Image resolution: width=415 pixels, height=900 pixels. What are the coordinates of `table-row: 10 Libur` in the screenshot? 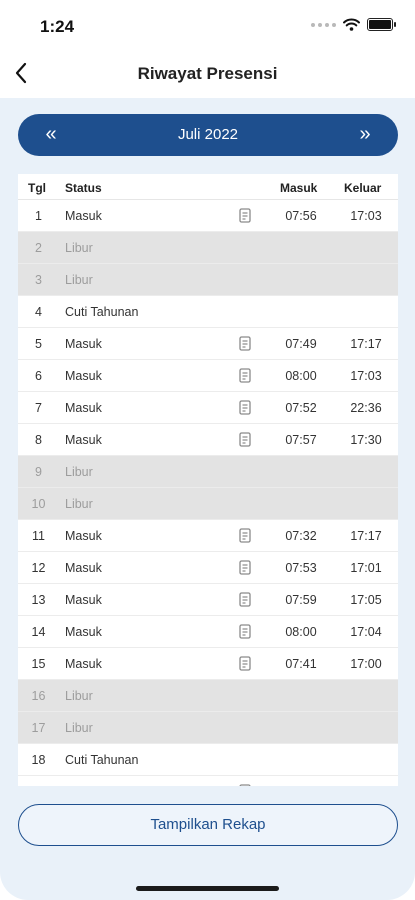 It's located at (208, 504).